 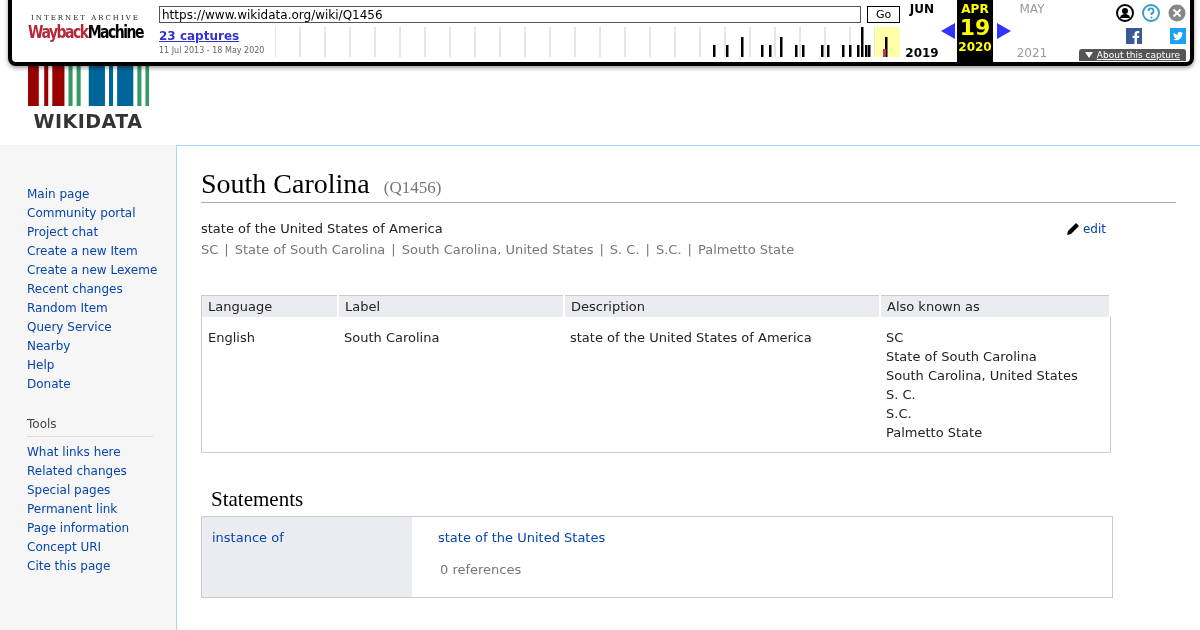 I want to click on sidebar-link: Random Item, so click(x=101, y=308).